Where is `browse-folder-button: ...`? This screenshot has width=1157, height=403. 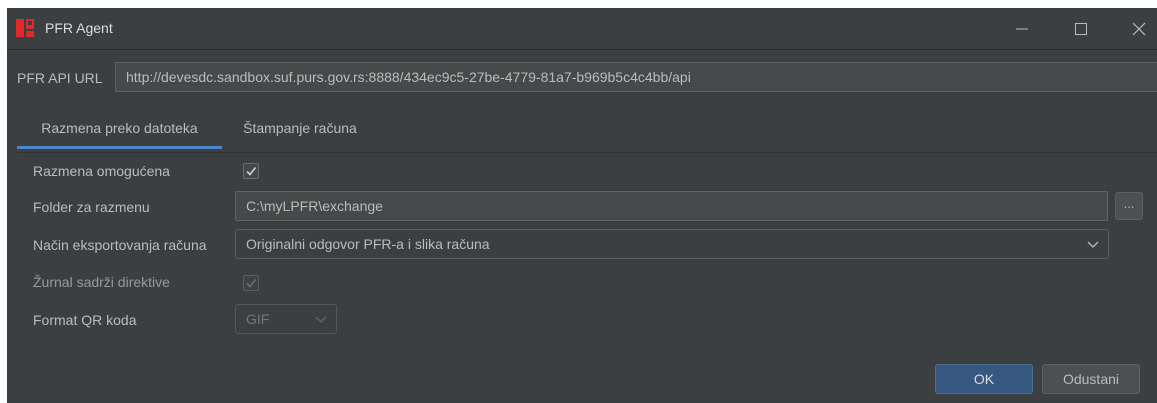
browse-folder-button: ... is located at coordinates (1129, 206).